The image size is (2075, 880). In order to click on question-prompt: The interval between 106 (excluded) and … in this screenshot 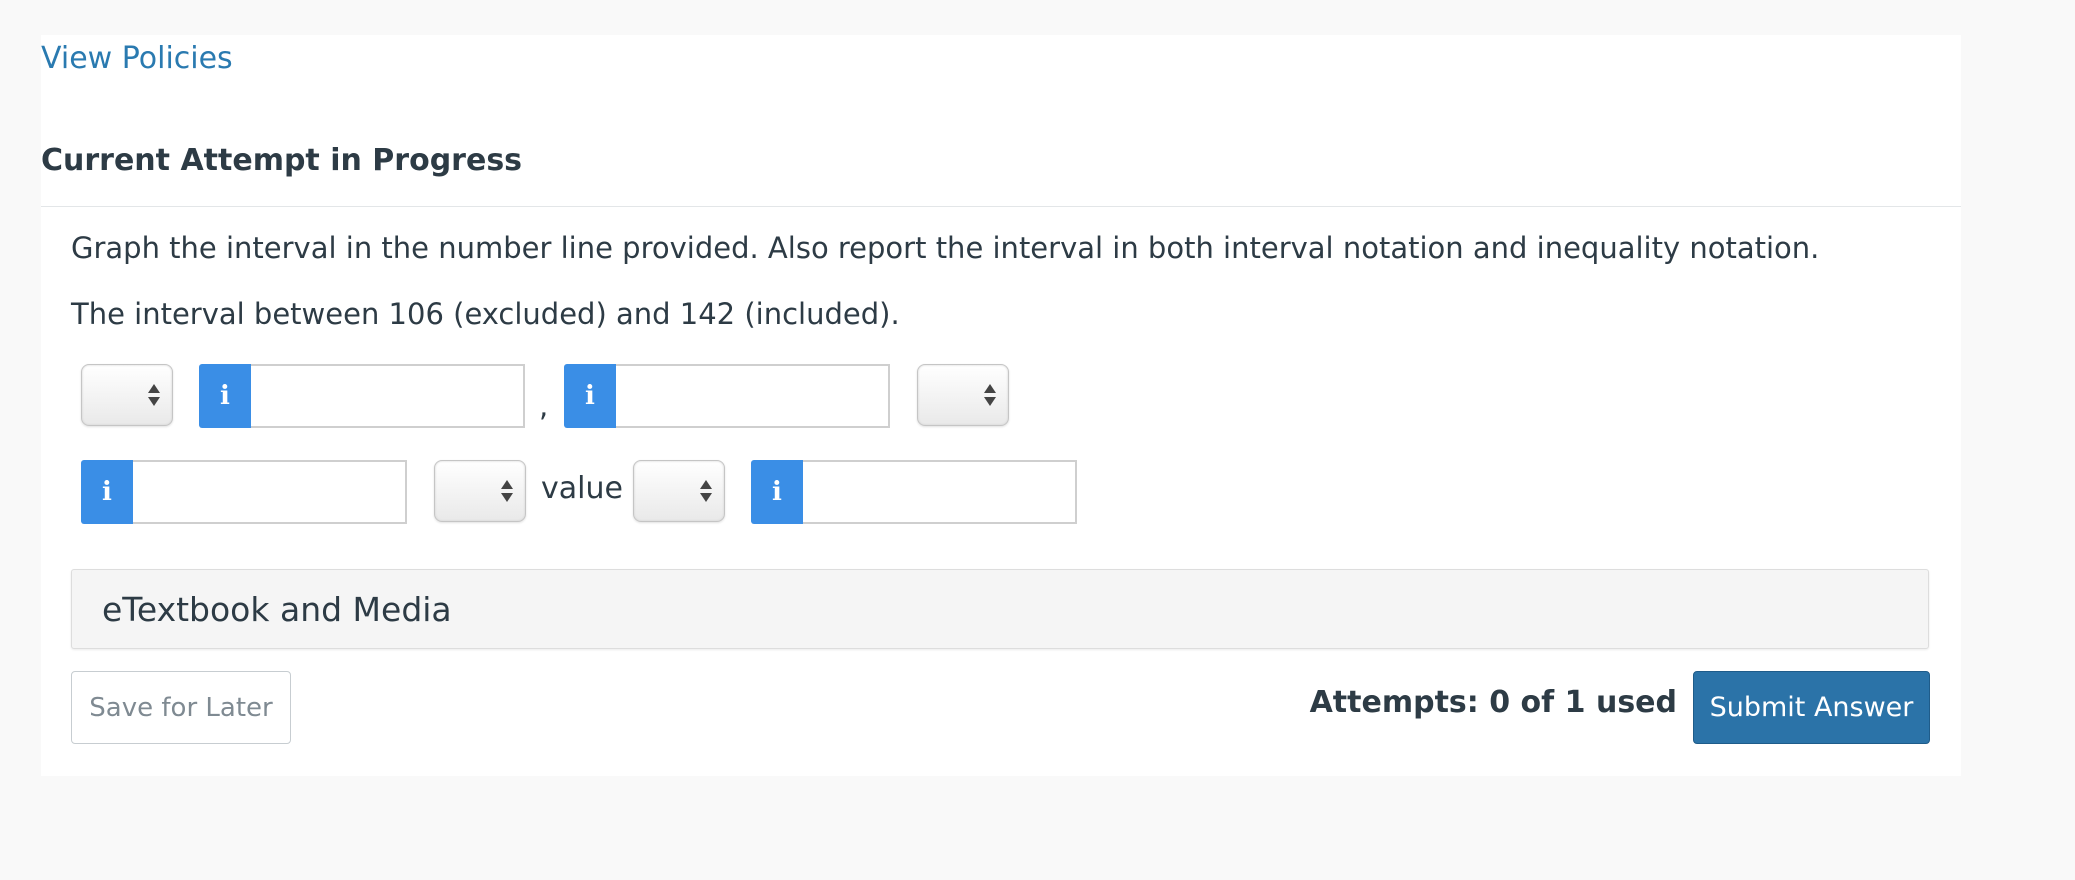, I will do `click(485, 314)`.